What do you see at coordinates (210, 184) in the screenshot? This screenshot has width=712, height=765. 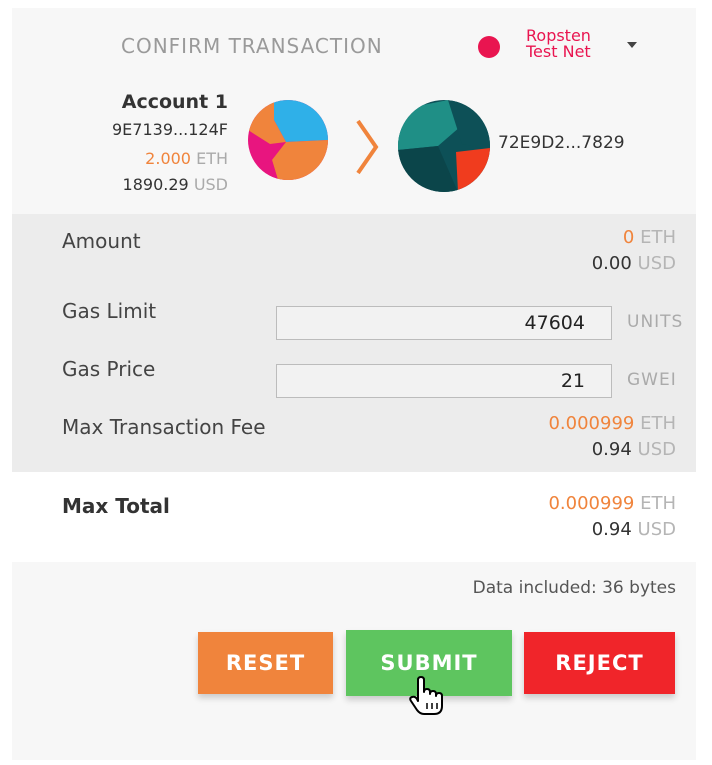 I see `usd-unit: USD` at bounding box center [210, 184].